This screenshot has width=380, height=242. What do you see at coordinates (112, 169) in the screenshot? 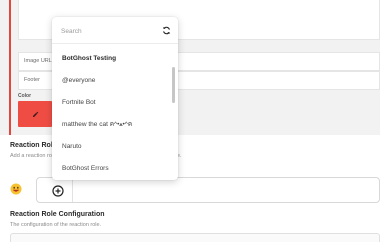
I see `dropdown-option: BotGhost Errors` at bounding box center [112, 169].